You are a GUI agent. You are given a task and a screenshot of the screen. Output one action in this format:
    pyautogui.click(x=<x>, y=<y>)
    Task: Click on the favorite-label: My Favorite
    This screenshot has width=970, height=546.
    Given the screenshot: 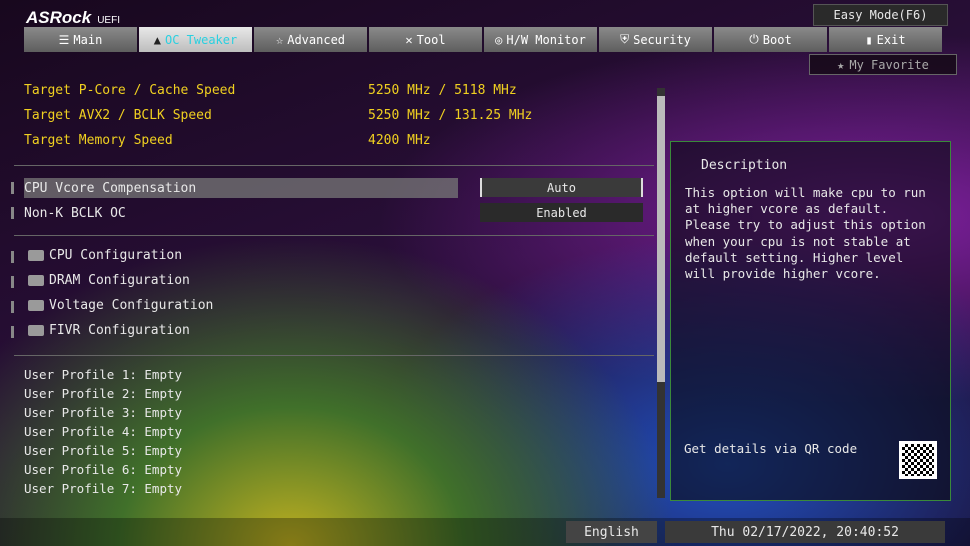 What is the action you would take?
    pyautogui.click(x=889, y=64)
    